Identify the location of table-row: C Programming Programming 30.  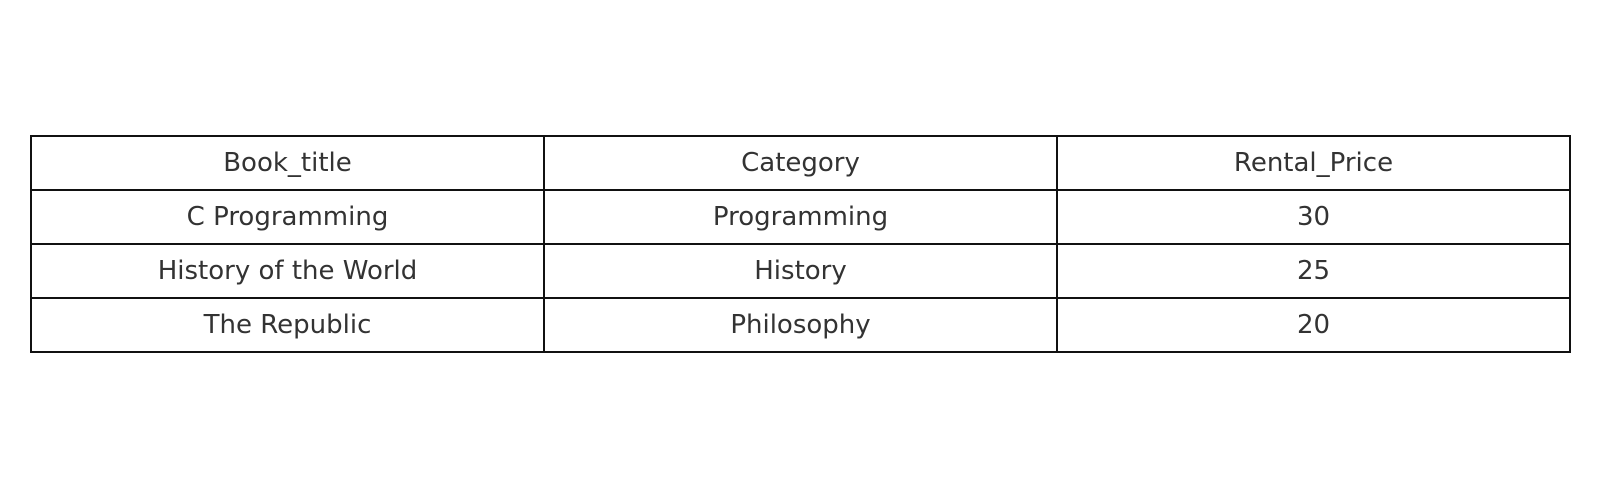
(800, 217).